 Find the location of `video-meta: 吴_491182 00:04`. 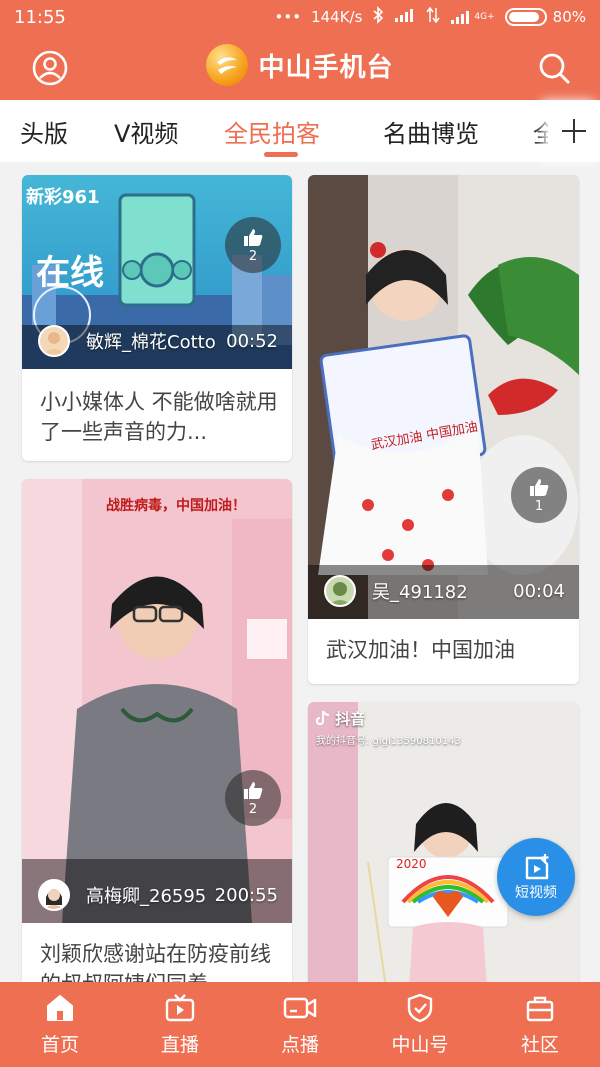

video-meta: 吴_491182 00:04 is located at coordinates (444, 591).